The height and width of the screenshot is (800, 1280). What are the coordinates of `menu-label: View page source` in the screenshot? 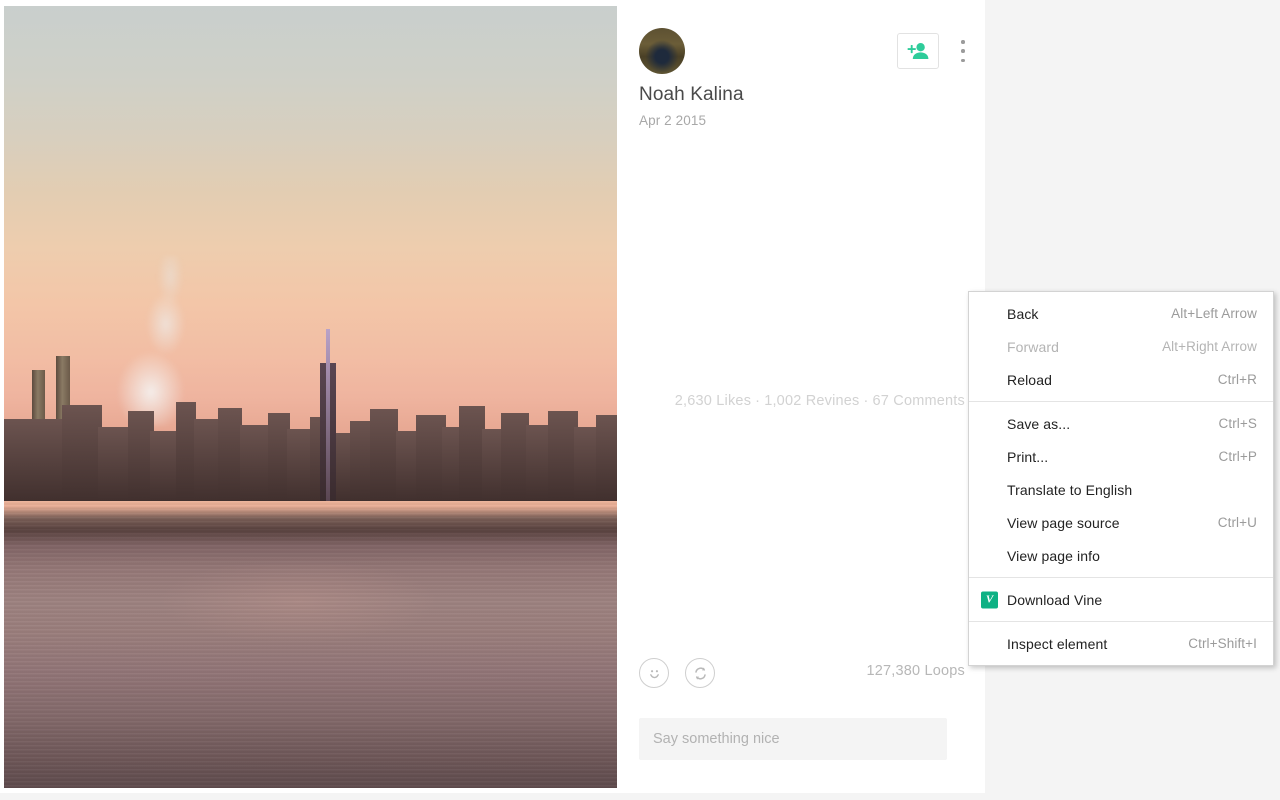 It's located at (1063, 522).